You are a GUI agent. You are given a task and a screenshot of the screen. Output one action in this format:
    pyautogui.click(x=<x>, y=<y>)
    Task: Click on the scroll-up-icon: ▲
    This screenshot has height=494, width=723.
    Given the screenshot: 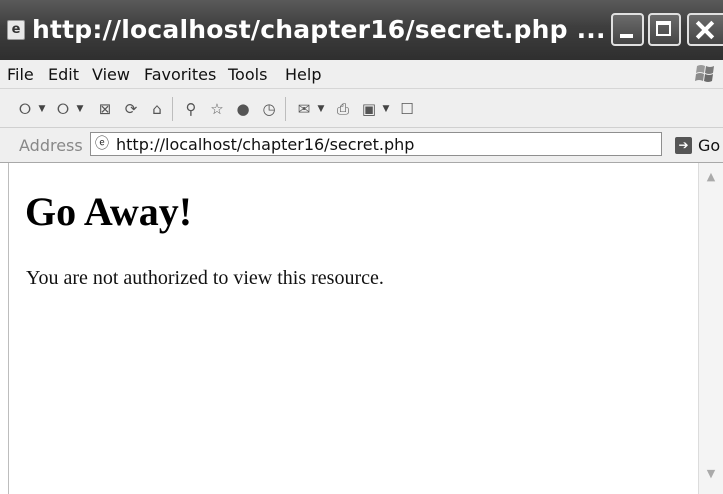 What is the action you would take?
    pyautogui.click(x=711, y=177)
    